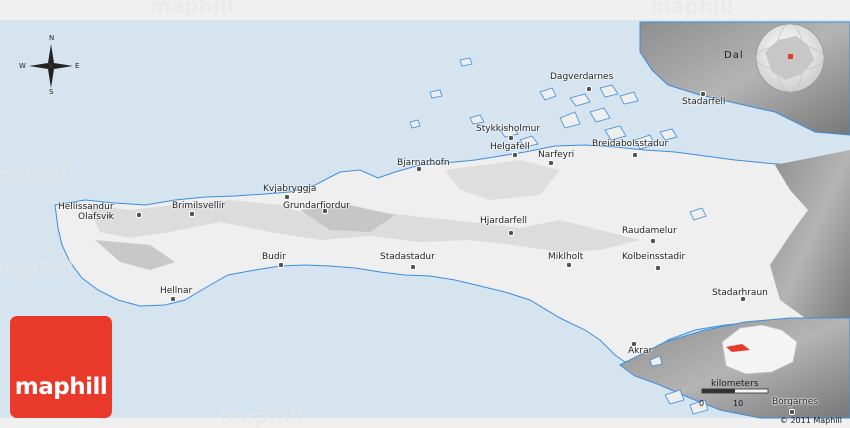  Describe the element at coordinates (511, 233) in the screenshot. I see `place-marker-hjardarfell` at that location.